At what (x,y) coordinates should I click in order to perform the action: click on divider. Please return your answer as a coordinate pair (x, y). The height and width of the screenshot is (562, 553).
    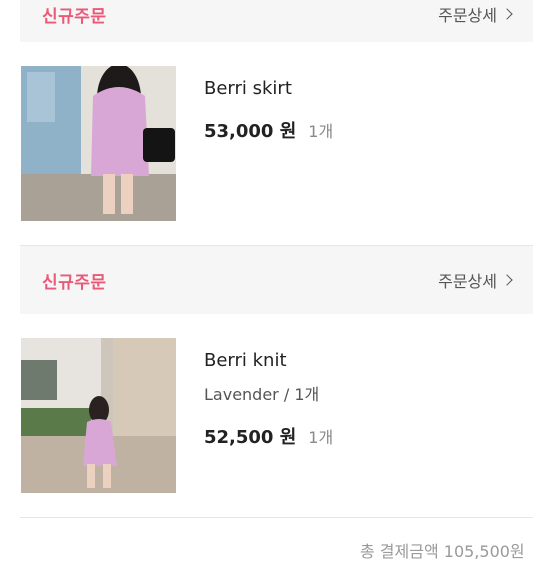
    Looking at the image, I should click on (276, 517).